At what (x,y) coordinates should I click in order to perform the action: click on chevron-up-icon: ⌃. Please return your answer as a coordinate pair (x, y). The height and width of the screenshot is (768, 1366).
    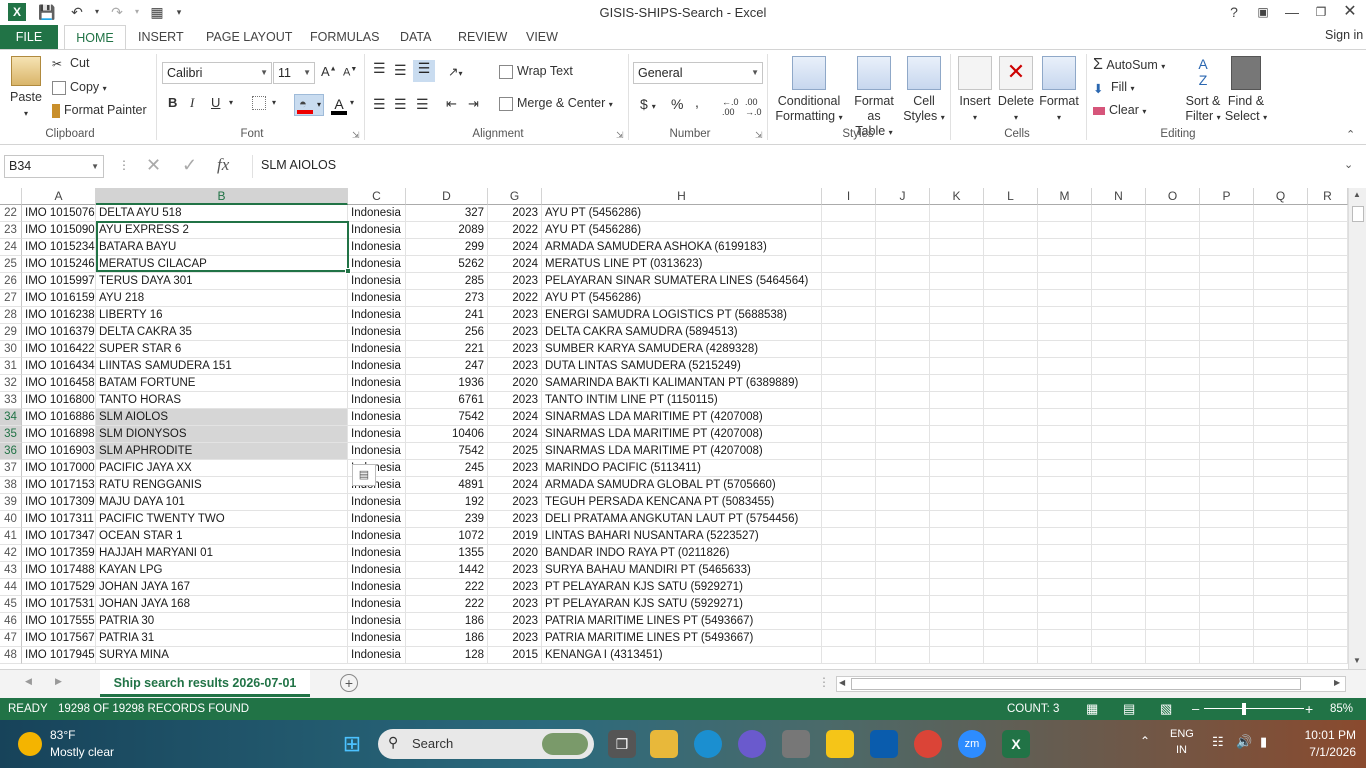
    Looking at the image, I should click on (1145, 741).